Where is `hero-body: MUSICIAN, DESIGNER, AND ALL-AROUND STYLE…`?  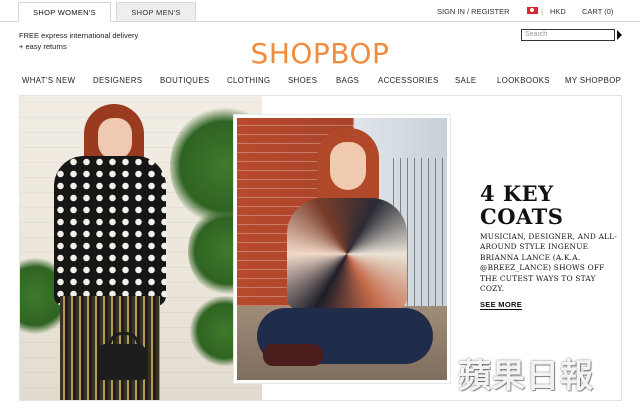
hero-body: MUSICIAN, DESIGNER, AND ALL-AROUND STYLE… is located at coordinates (549, 263).